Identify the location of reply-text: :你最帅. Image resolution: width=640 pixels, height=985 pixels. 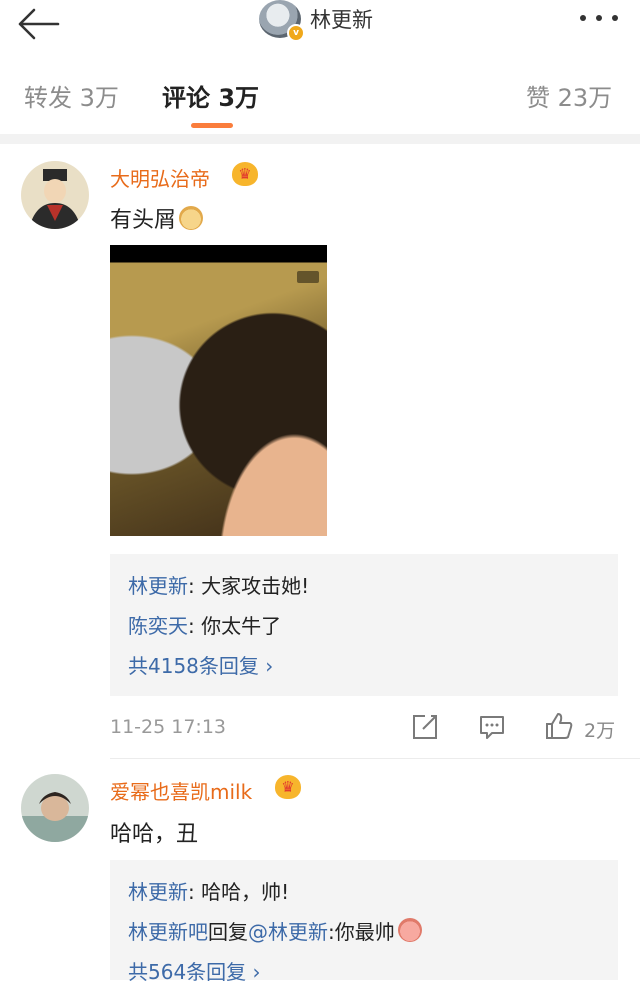
(361, 932).